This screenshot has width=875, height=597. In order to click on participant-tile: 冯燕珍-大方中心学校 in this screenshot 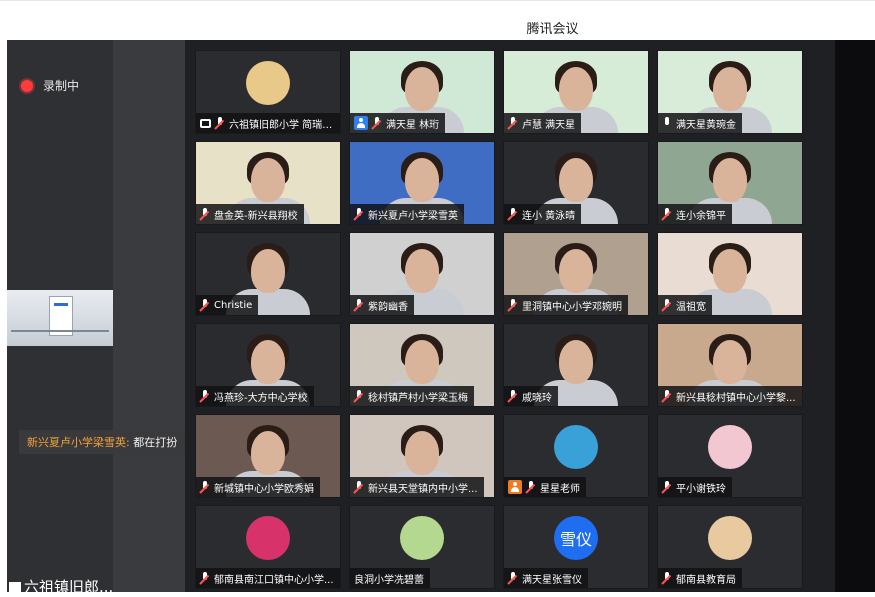, I will do `click(268, 365)`.